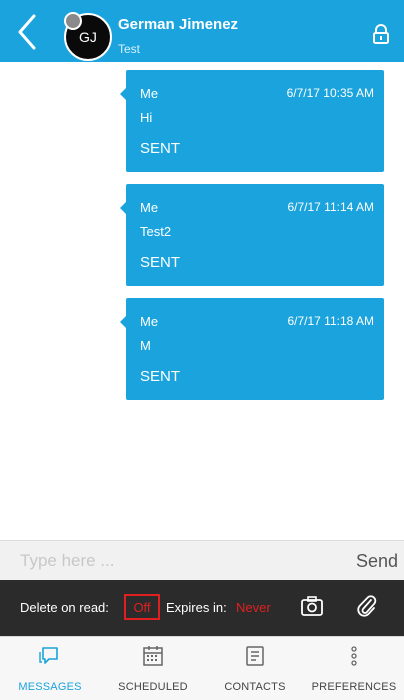 This screenshot has width=404, height=700. Describe the element at coordinates (377, 561) in the screenshot. I see `send-button: Send` at that location.